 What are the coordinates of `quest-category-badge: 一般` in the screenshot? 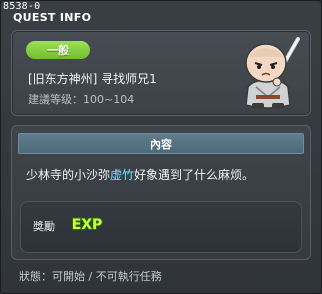 It's located at (58, 50).